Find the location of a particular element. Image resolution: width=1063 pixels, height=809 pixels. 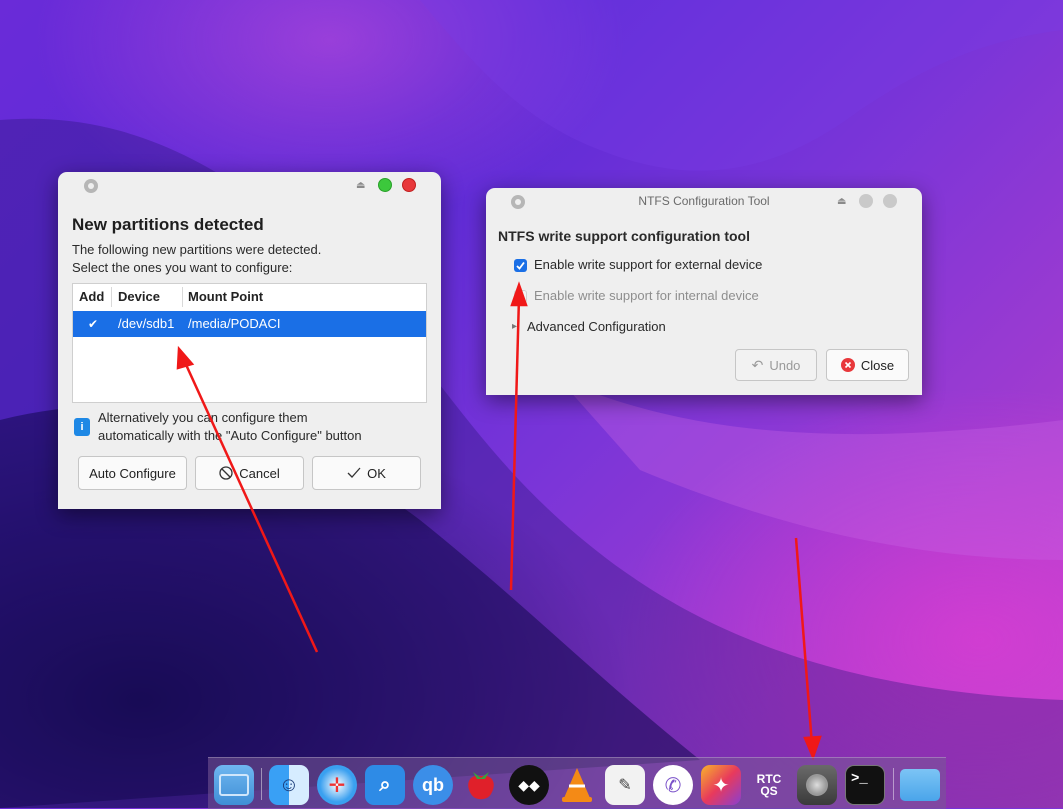

close-label: Close is located at coordinates (877, 365).